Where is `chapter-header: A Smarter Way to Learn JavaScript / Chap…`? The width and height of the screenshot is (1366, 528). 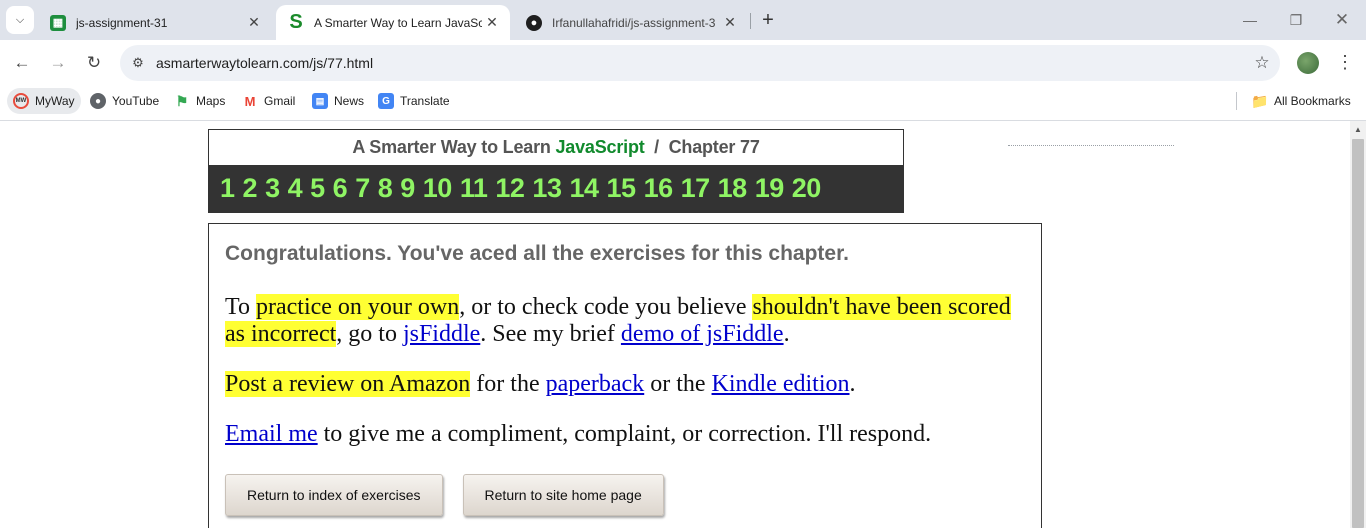
chapter-header: A Smarter Way to Learn JavaScript / Chap… is located at coordinates (556, 147).